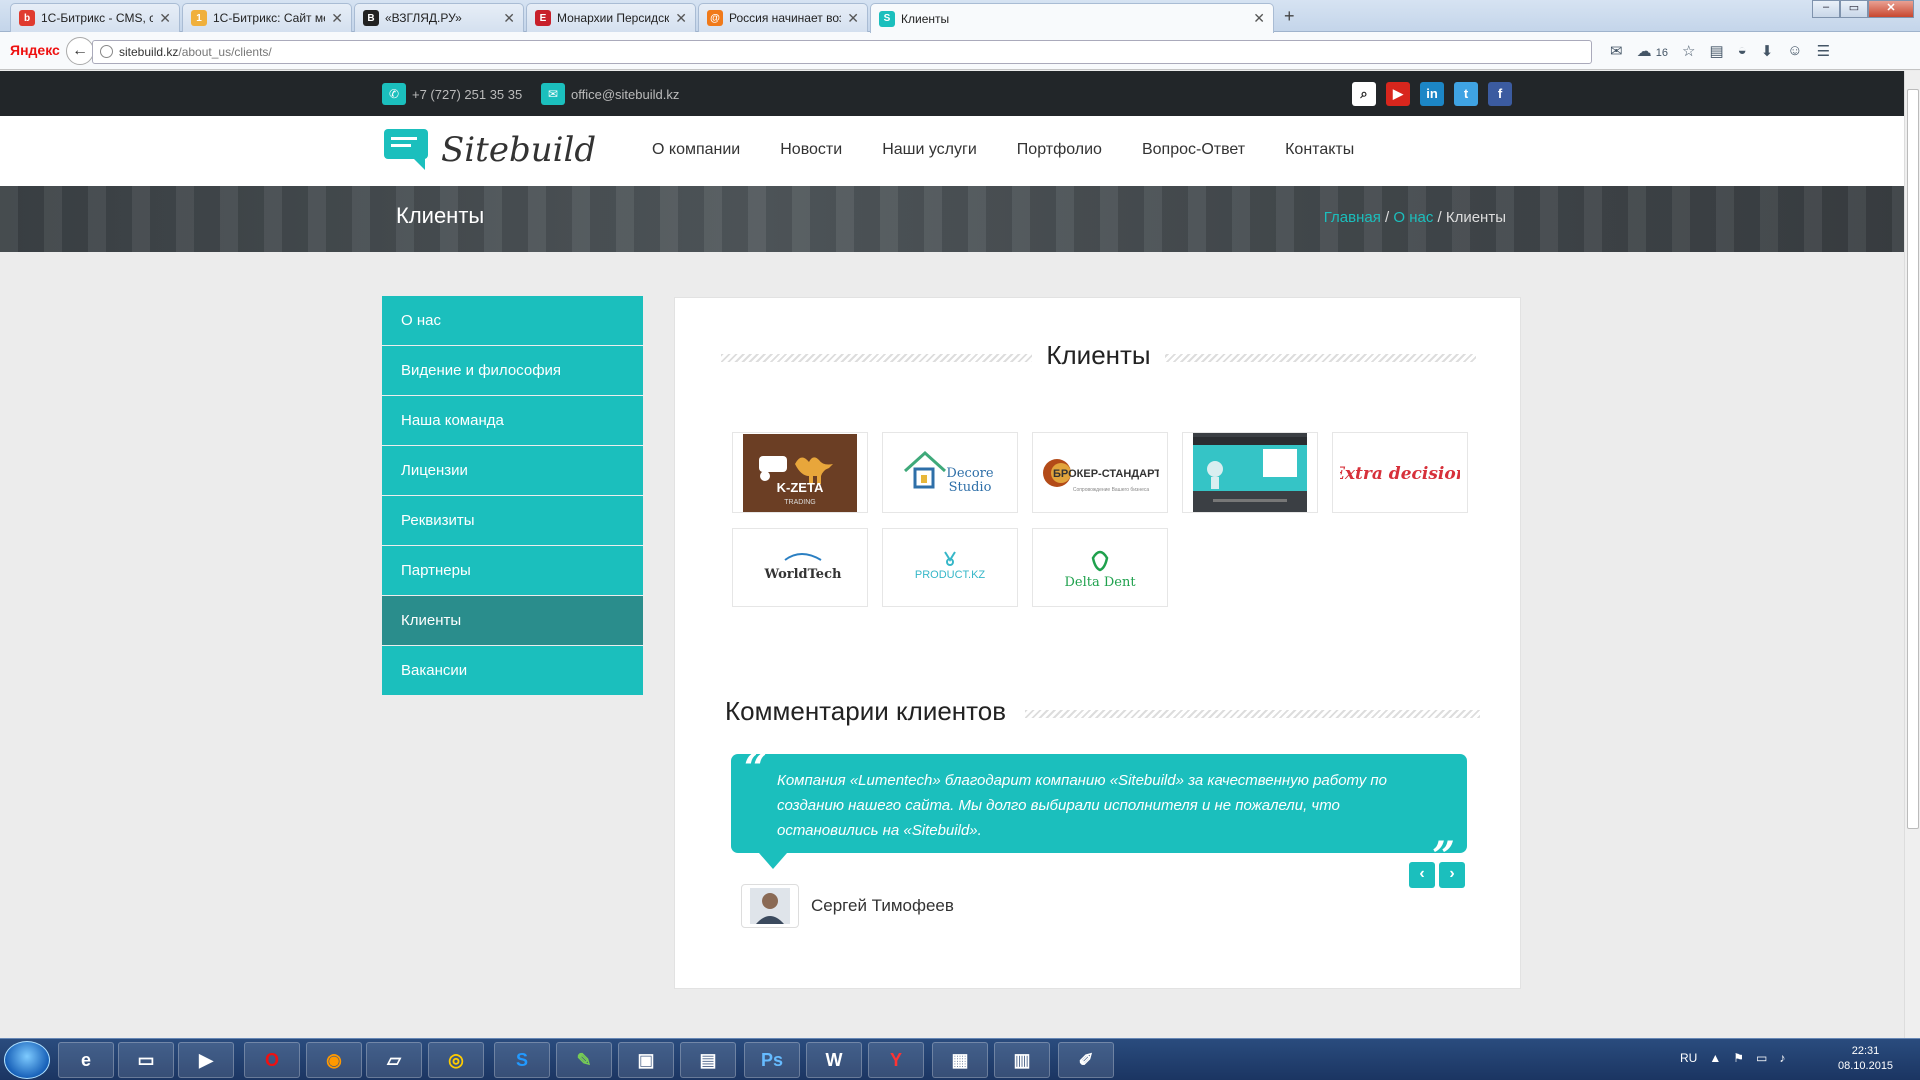  Describe the element at coordinates (1413, 217) in the screenshot. I see `breadcrumb-about: О нас` at that location.